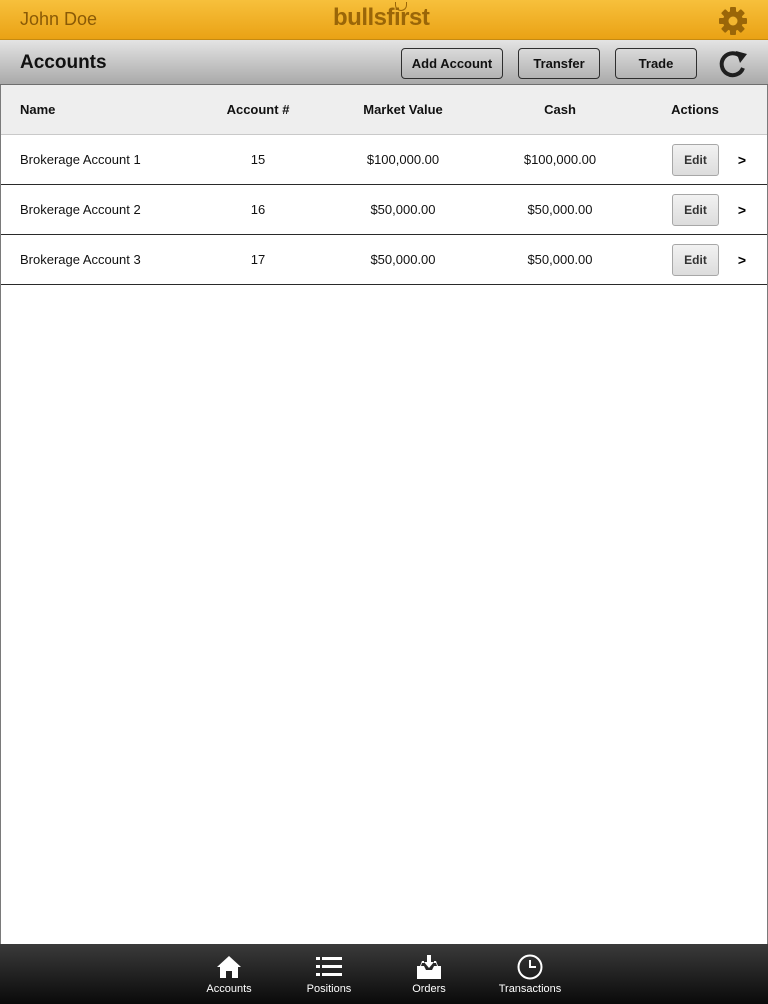 The width and height of the screenshot is (768, 1004). Describe the element at coordinates (258, 209) in the screenshot. I see `account-number: 16` at that location.